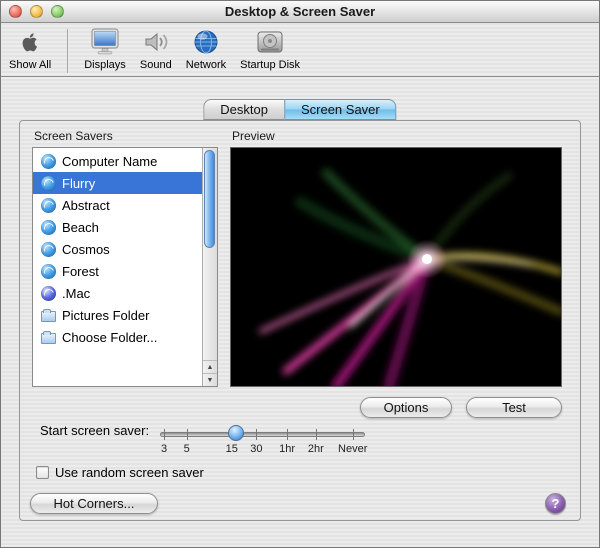 The height and width of the screenshot is (548, 600). Describe the element at coordinates (270, 65) in the screenshot. I see `toolbar-label: Startup Disk` at that location.